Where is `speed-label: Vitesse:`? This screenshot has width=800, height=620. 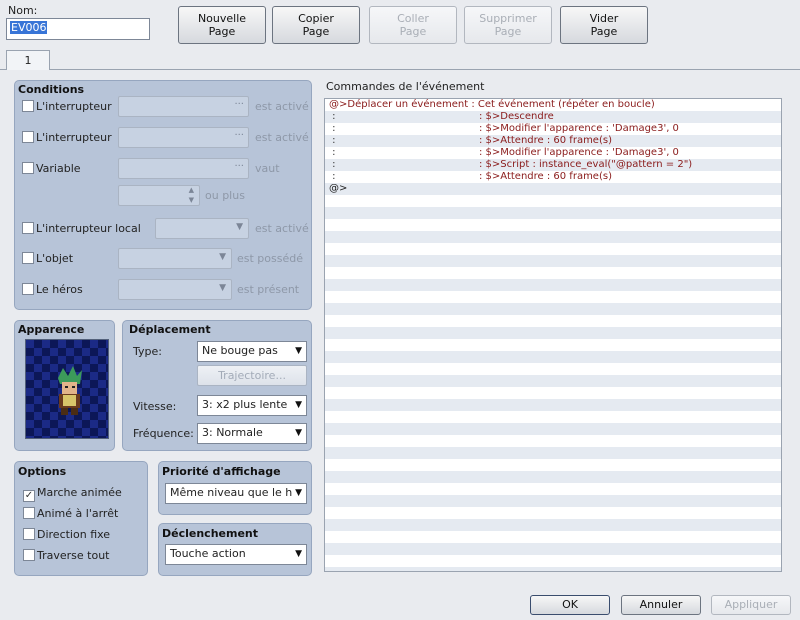
speed-label: Vitesse: is located at coordinates (155, 406).